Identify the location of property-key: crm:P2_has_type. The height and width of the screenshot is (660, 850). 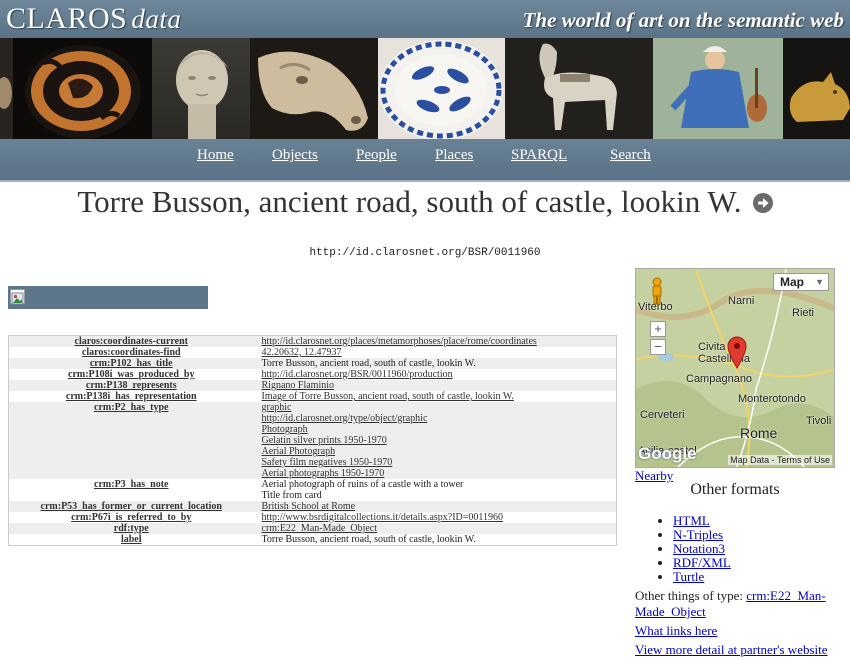
(131, 440).